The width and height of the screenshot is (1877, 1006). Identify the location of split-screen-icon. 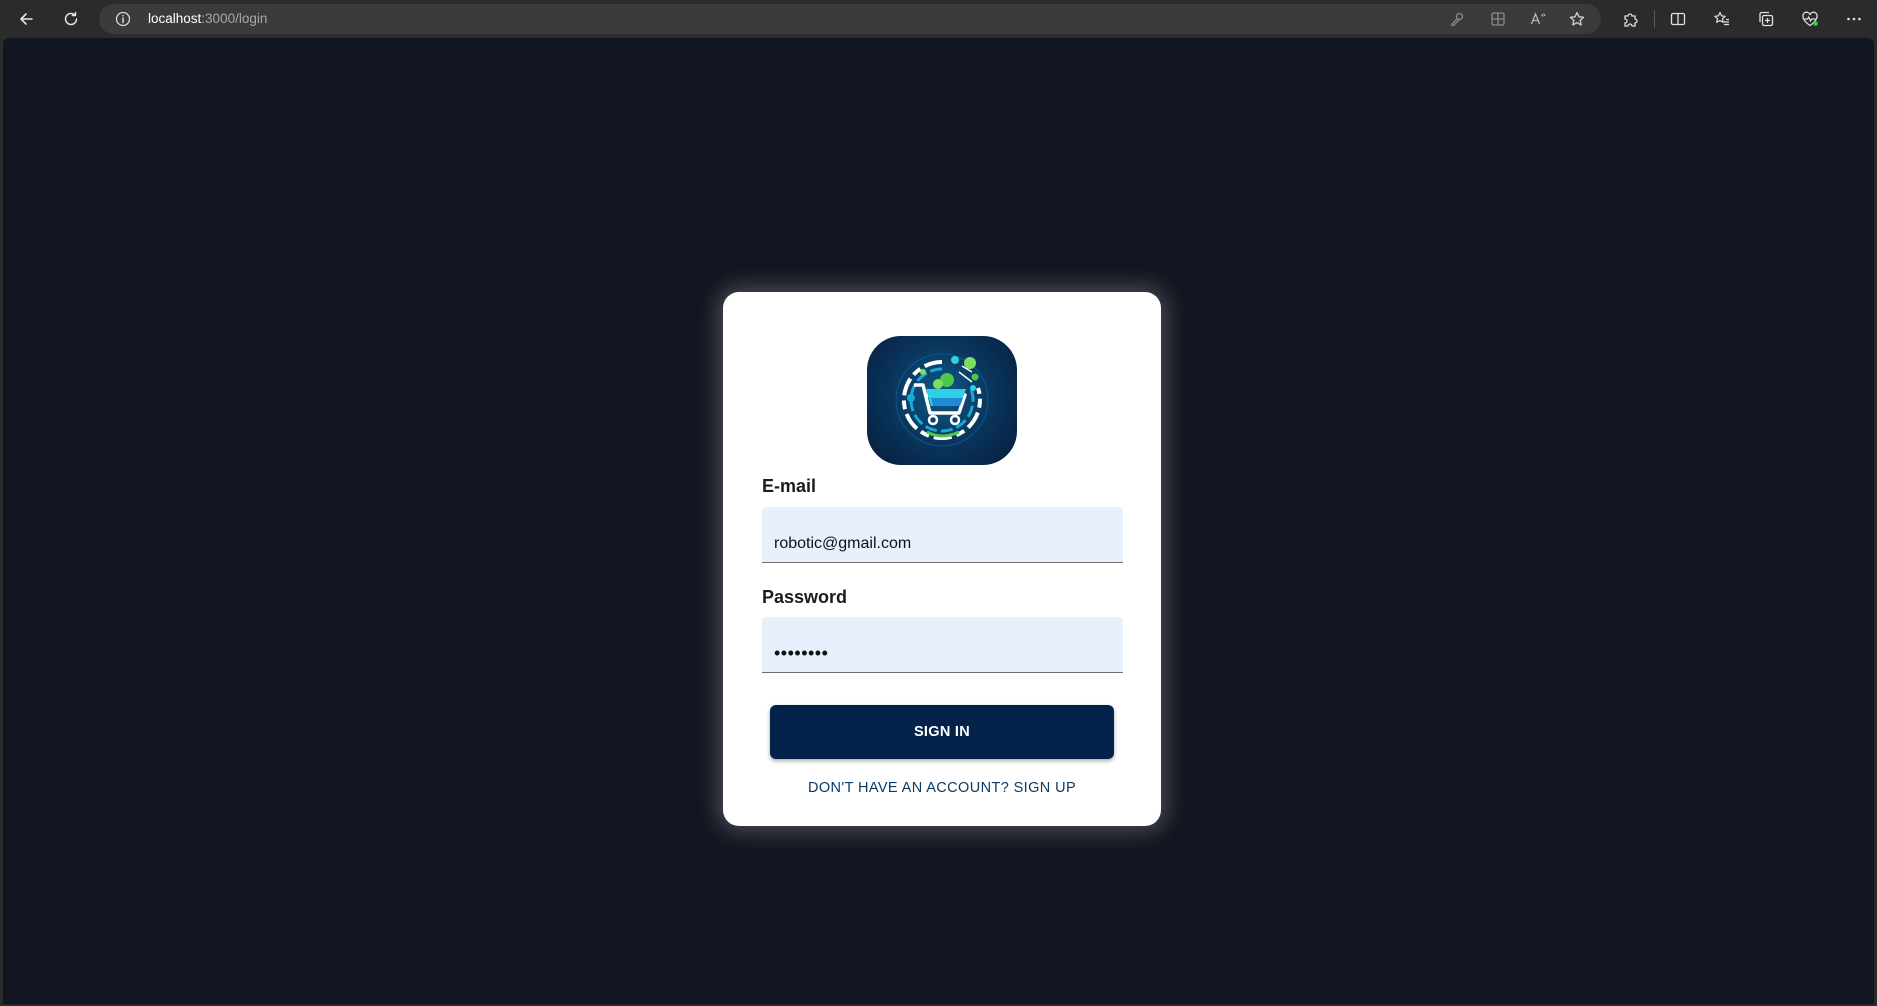
(1678, 19).